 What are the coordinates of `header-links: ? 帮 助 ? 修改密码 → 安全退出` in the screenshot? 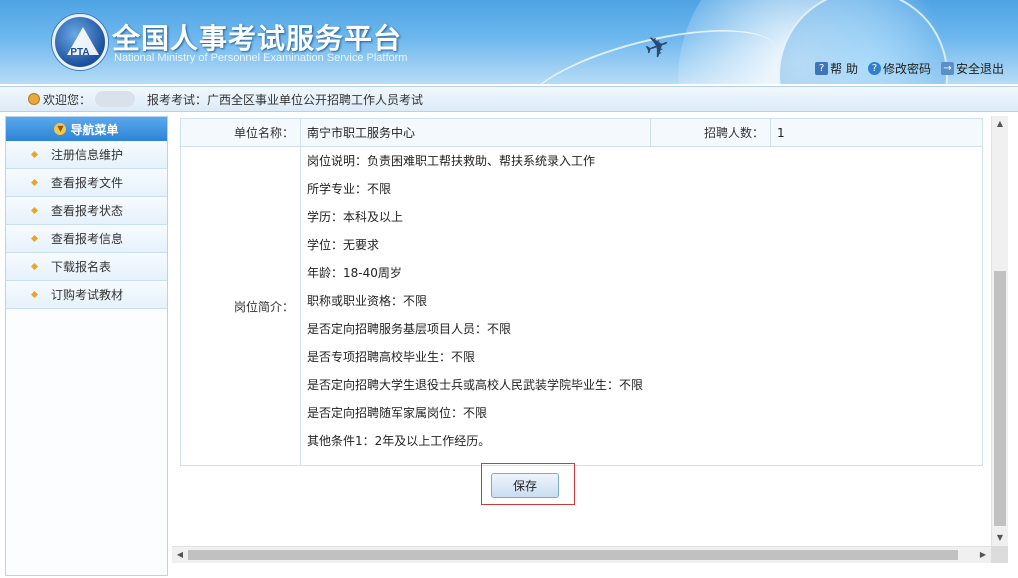 It's located at (909, 68).